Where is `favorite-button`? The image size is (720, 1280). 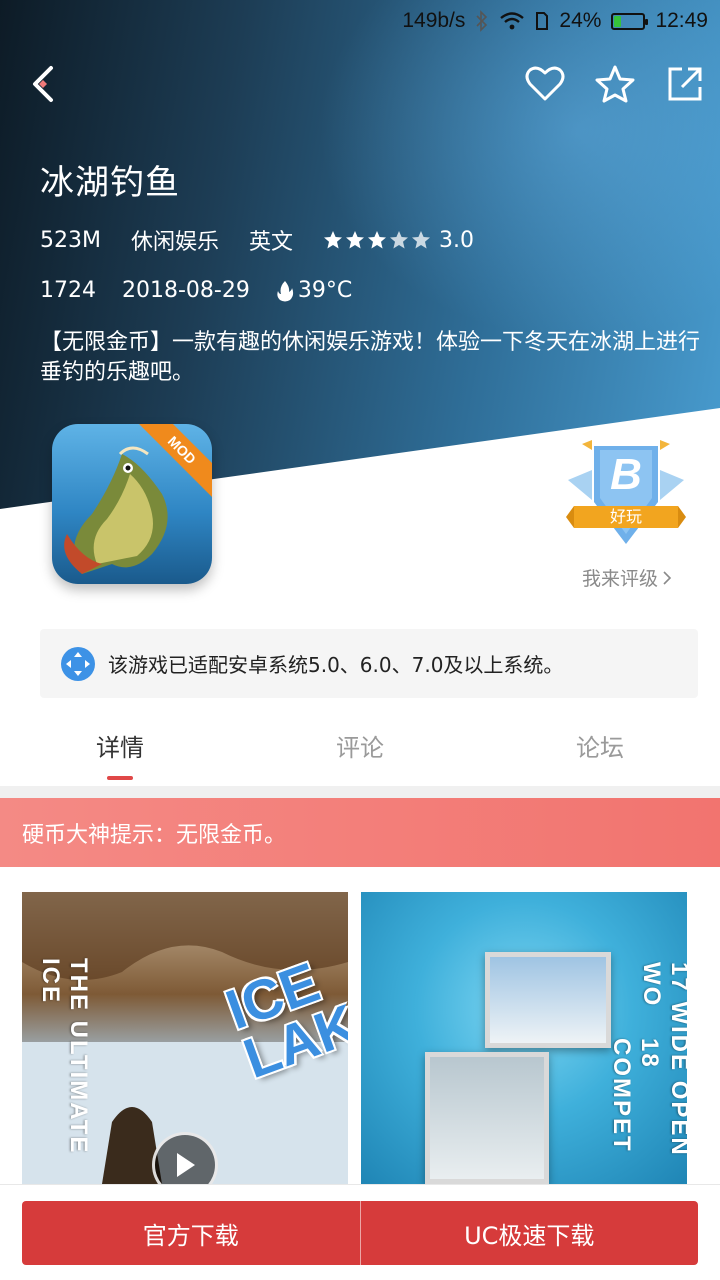 favorite-button is located at coordinates (545, 84).